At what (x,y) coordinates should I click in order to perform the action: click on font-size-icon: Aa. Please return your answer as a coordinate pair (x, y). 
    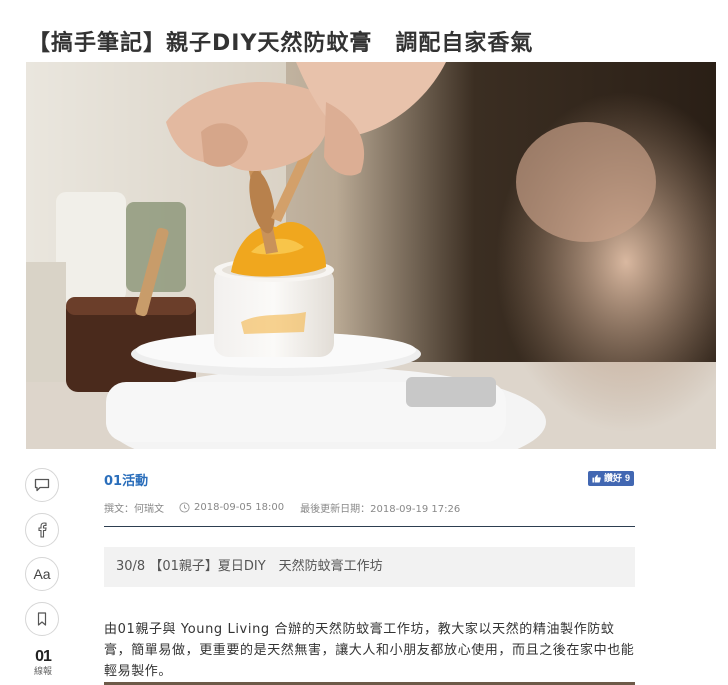
    Looking at the image, I should click on (42, 574).